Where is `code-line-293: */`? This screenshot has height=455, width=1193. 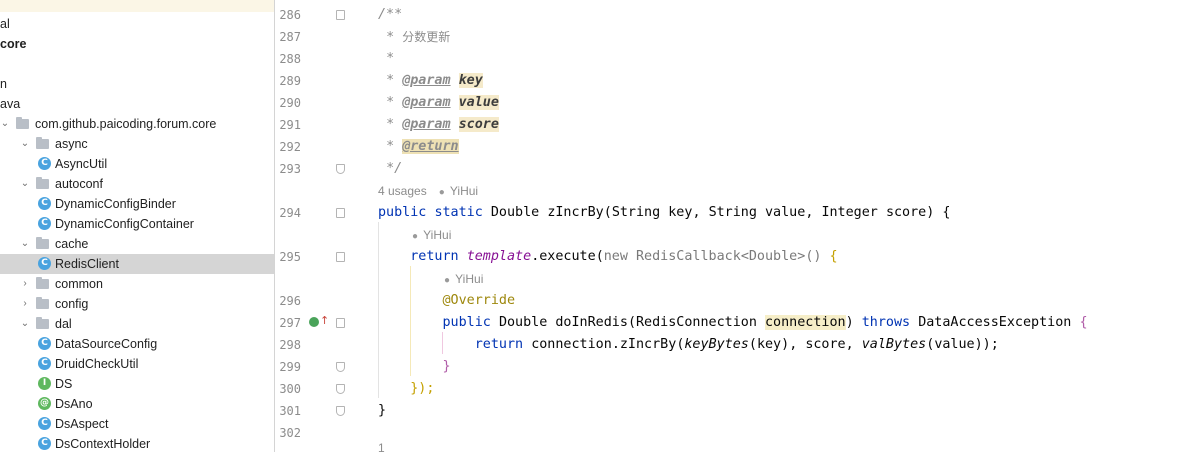 code-line-293: */ is located at coordinates (390, 169).